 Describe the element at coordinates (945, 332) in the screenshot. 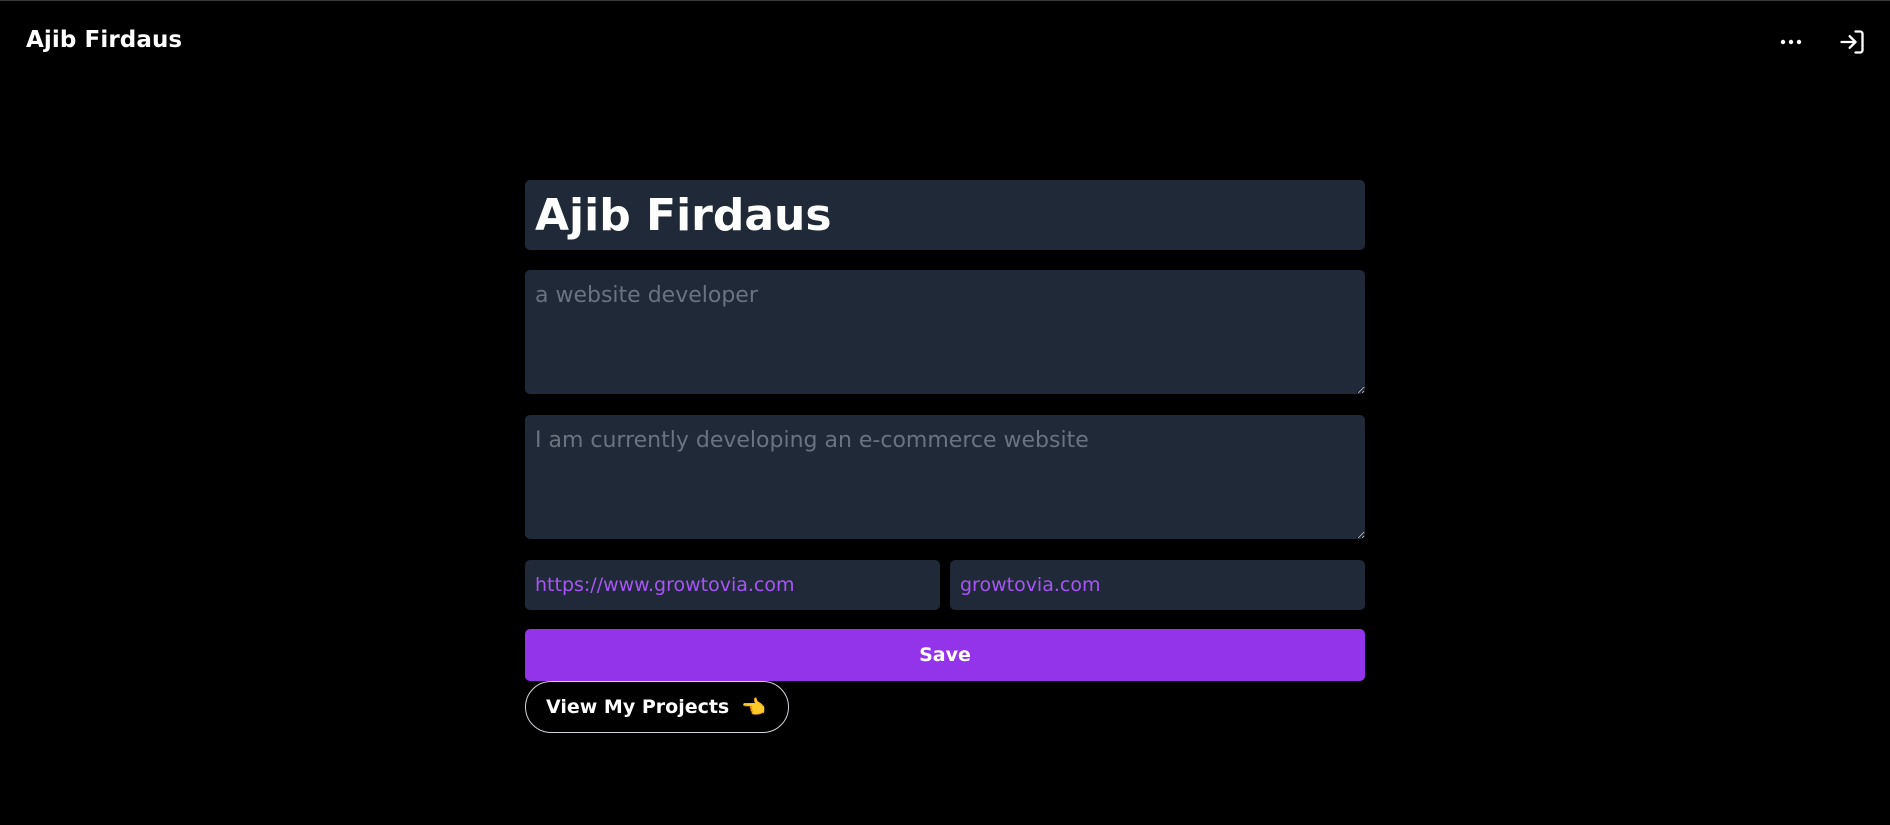

I see `headline-textarea` at that location.